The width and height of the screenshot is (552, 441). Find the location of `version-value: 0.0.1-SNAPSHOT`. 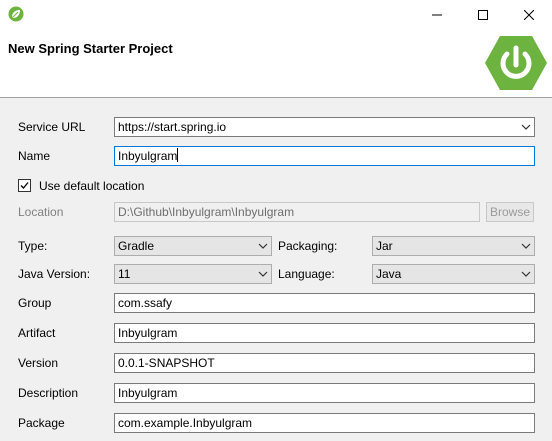

version-value: 0.0.1-SNAPSHOT is located at coordinates (166, 363).